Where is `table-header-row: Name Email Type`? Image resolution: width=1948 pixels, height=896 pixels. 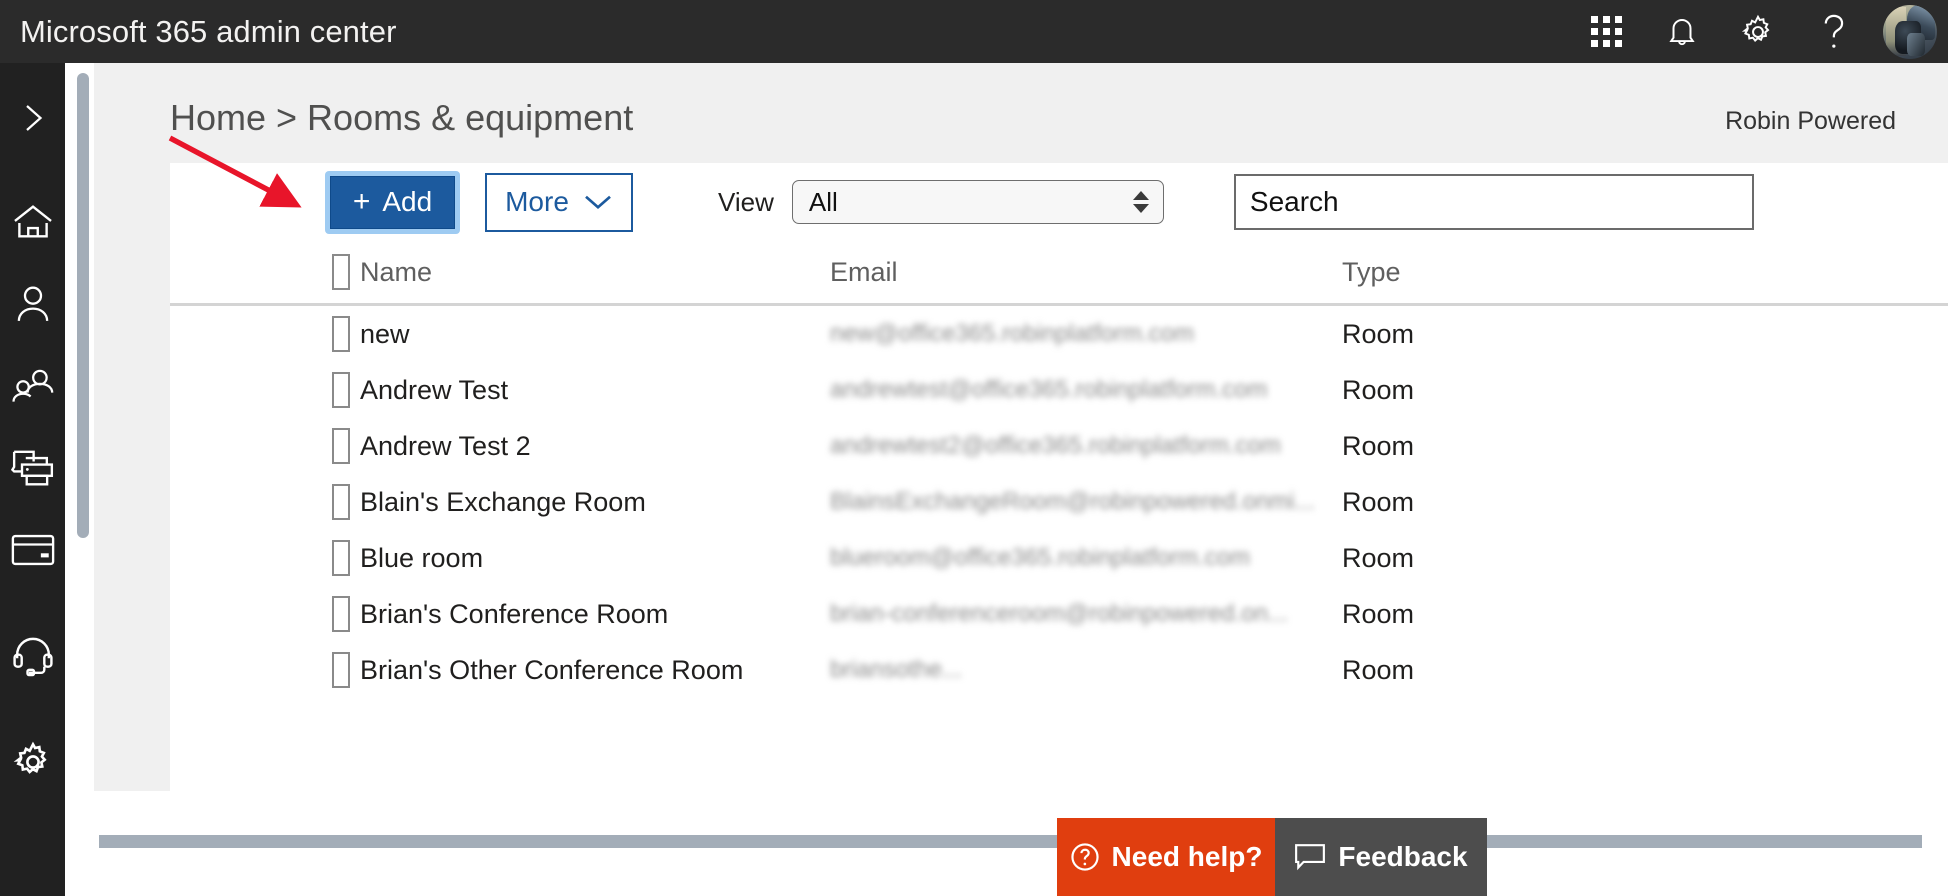
table-header-row: Name Email Type is located at coordinates (1059, 272).